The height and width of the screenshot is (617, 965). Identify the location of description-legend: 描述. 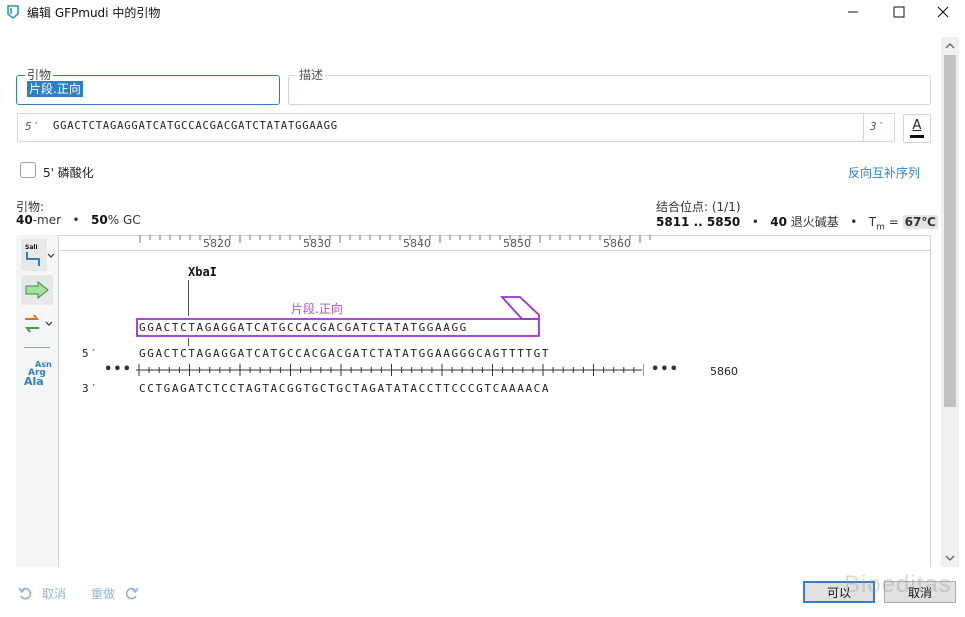
(311, 74).